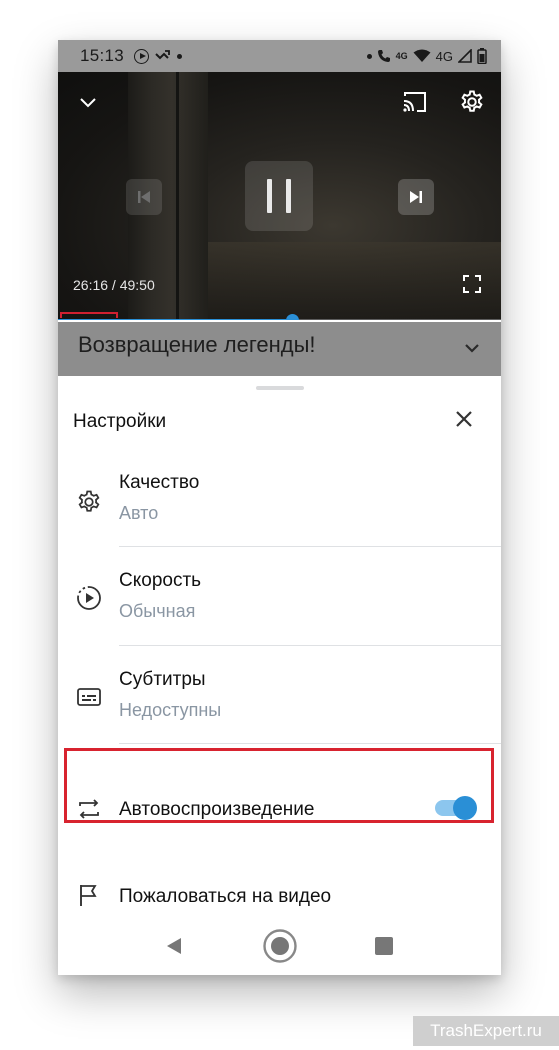 This screenshot has width=559, height=1050. I want to click on status-bar: 15:13 4G 4G, so click(279, 56).